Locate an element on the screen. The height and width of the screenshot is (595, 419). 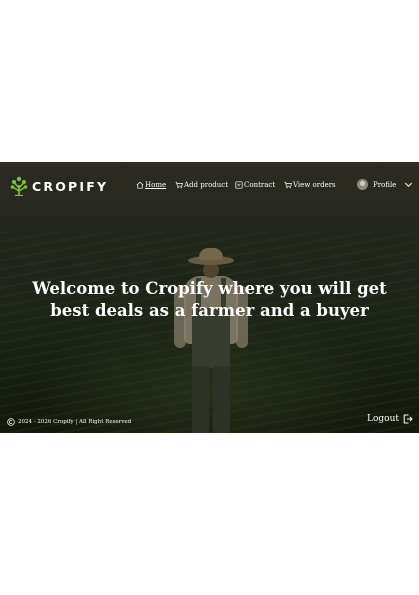
nav-contract: Contract is located at coordinates (255, 185).